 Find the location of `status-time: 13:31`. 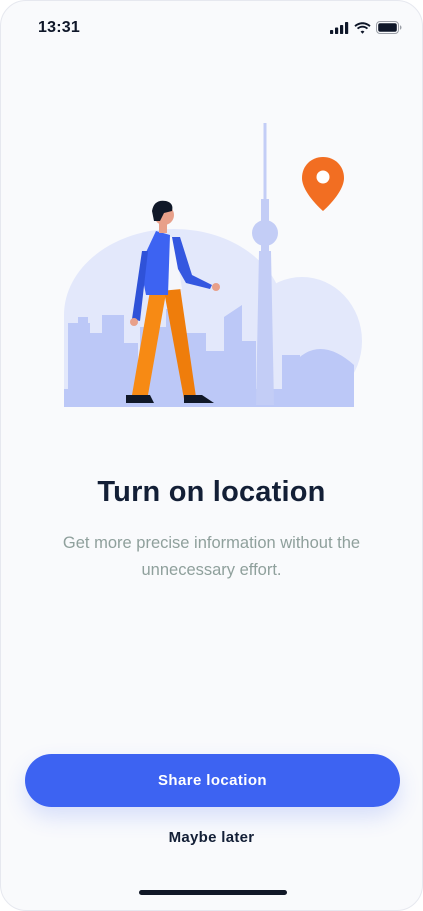

status-time: 13:31 is located at coordinates (59, 27).